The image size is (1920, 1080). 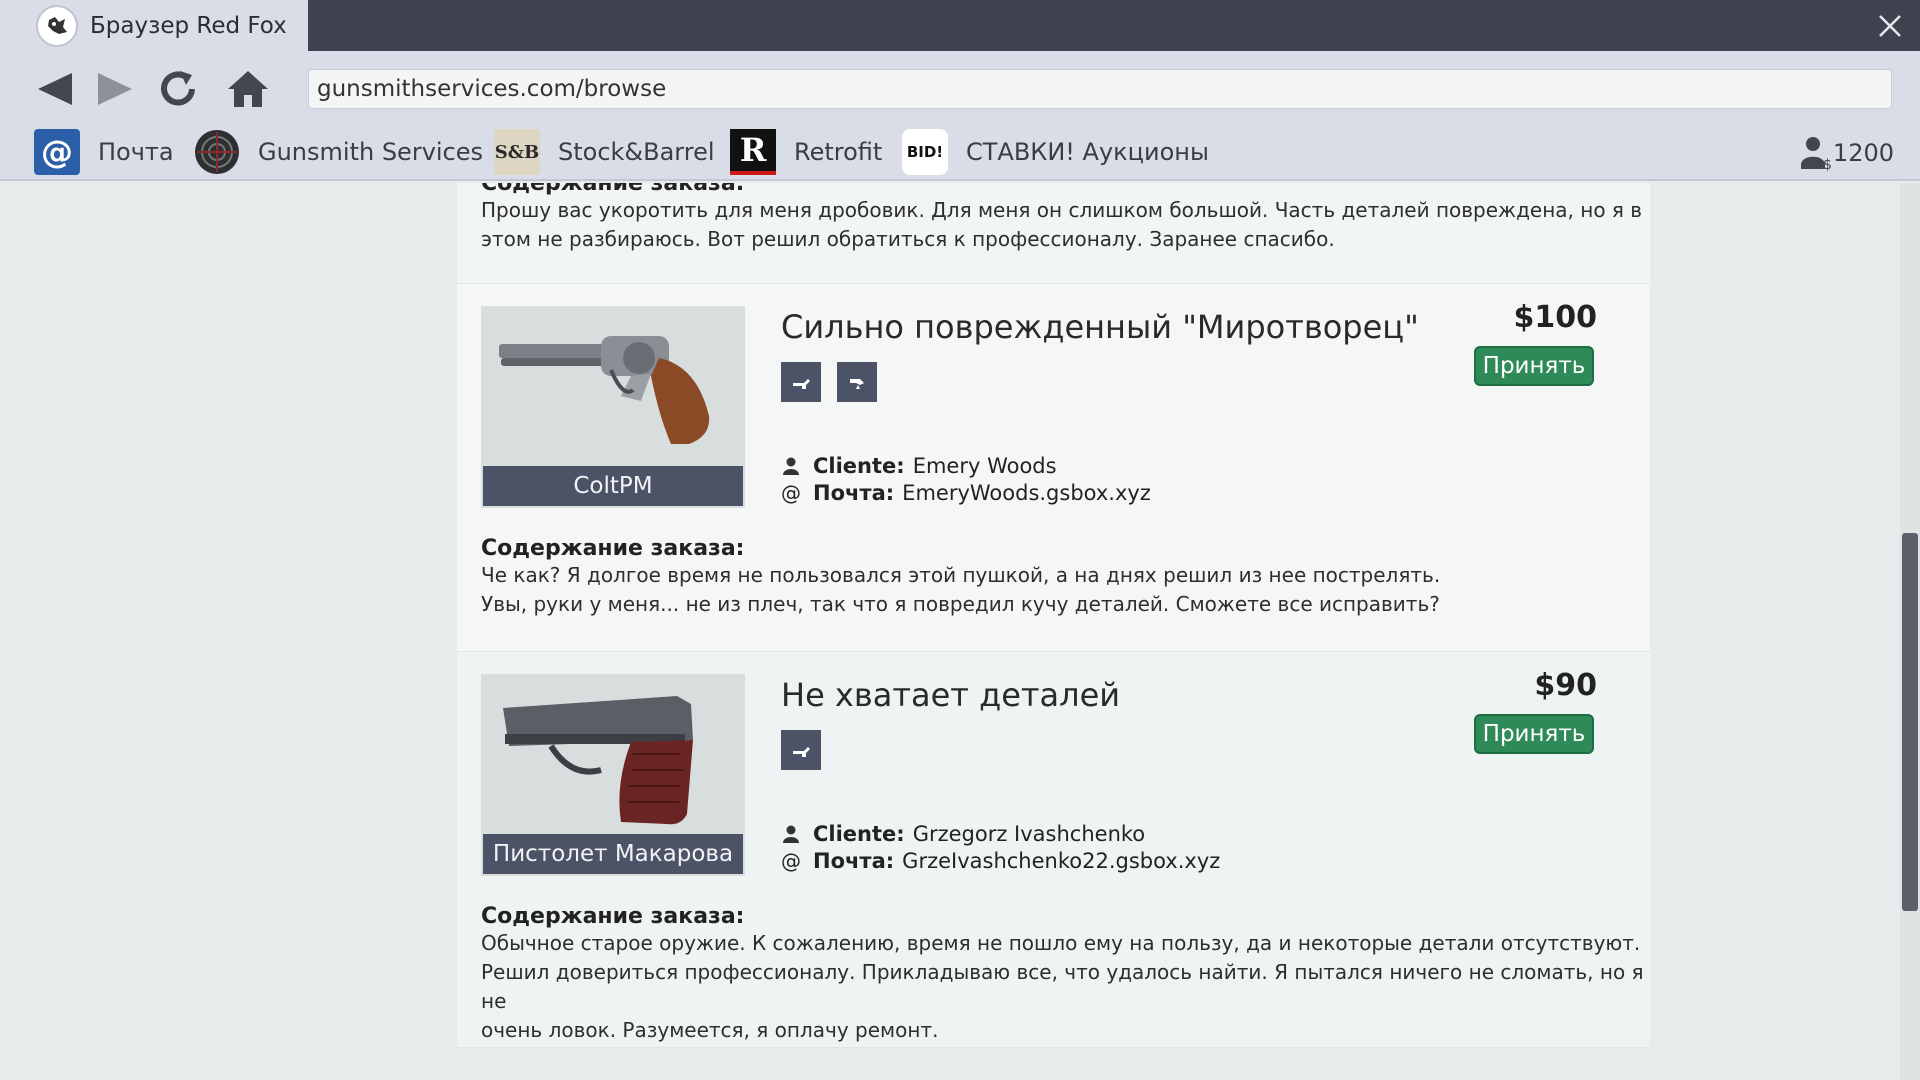 What do you see at coordinates (188, 25) in the screenshot?
I see `tab-title: Браузер Red Fox` at bounding box center [188, 25].